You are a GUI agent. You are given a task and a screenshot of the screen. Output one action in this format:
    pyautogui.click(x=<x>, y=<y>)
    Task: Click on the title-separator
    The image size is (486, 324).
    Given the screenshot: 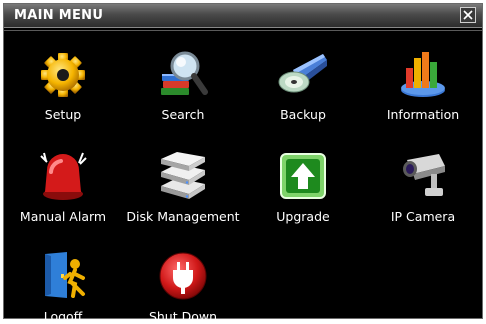 What is the action you would take?
    pyautogui.click(x=243, y=30)
    